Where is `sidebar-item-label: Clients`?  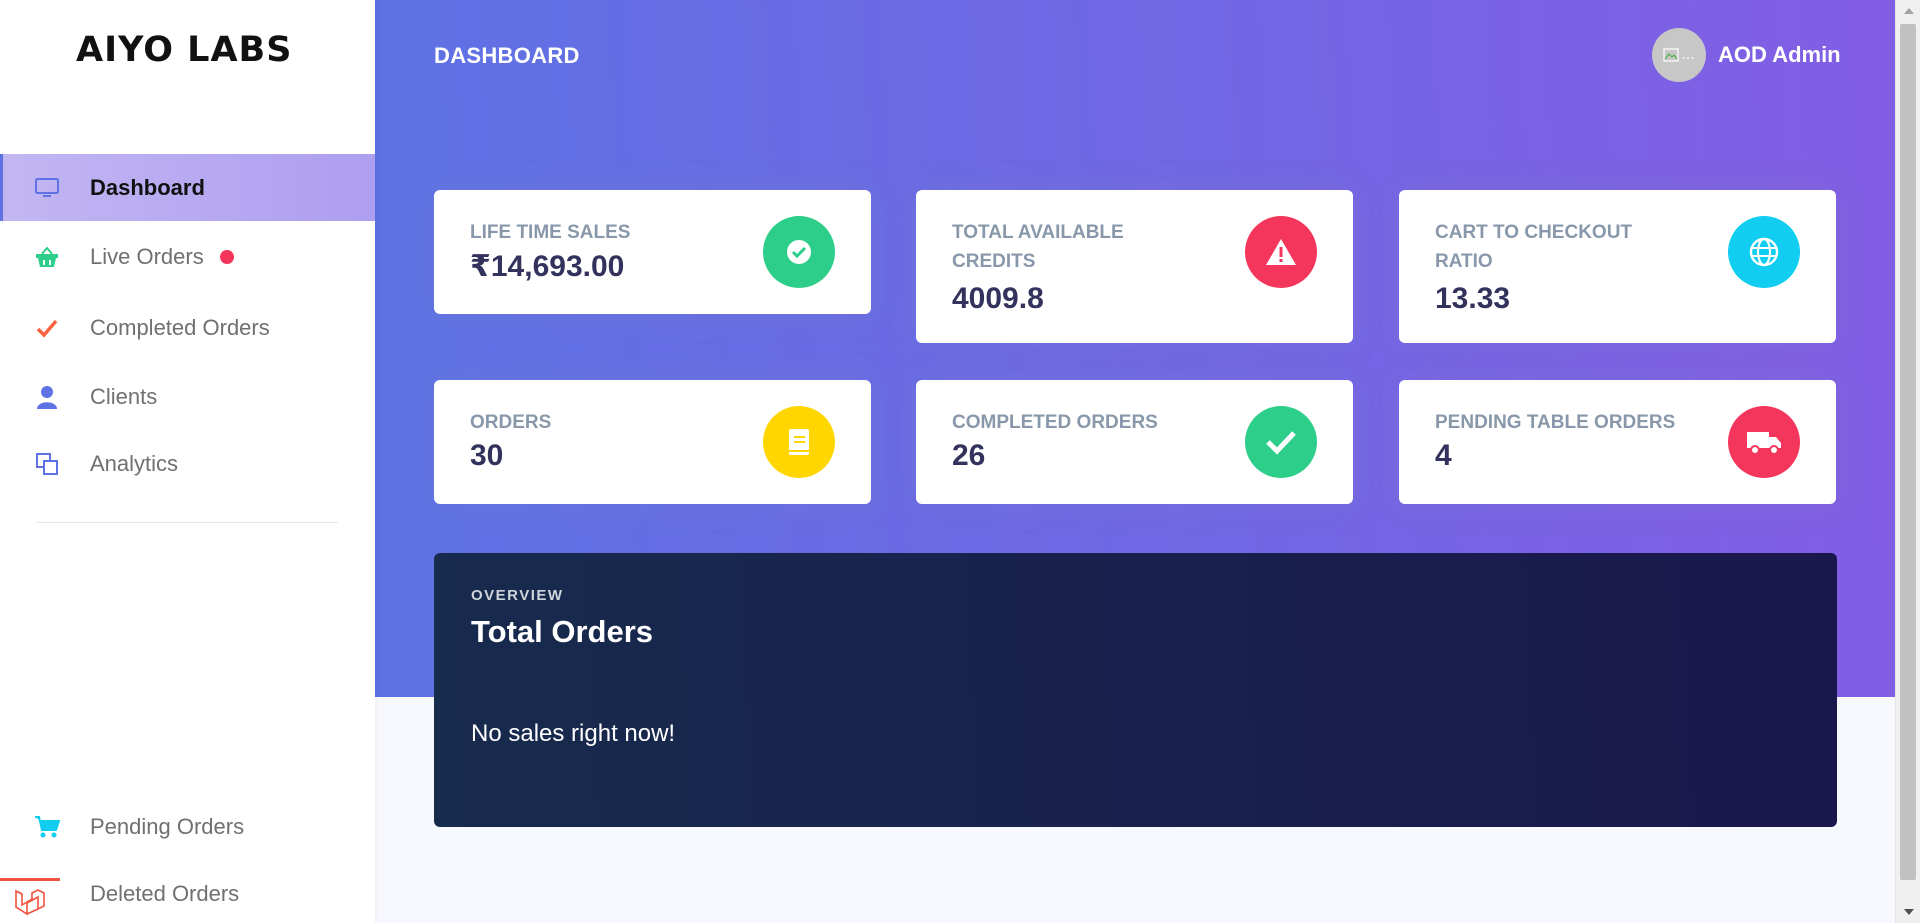 sidebar-item-label: Clients is located at coordinates (124, 396).